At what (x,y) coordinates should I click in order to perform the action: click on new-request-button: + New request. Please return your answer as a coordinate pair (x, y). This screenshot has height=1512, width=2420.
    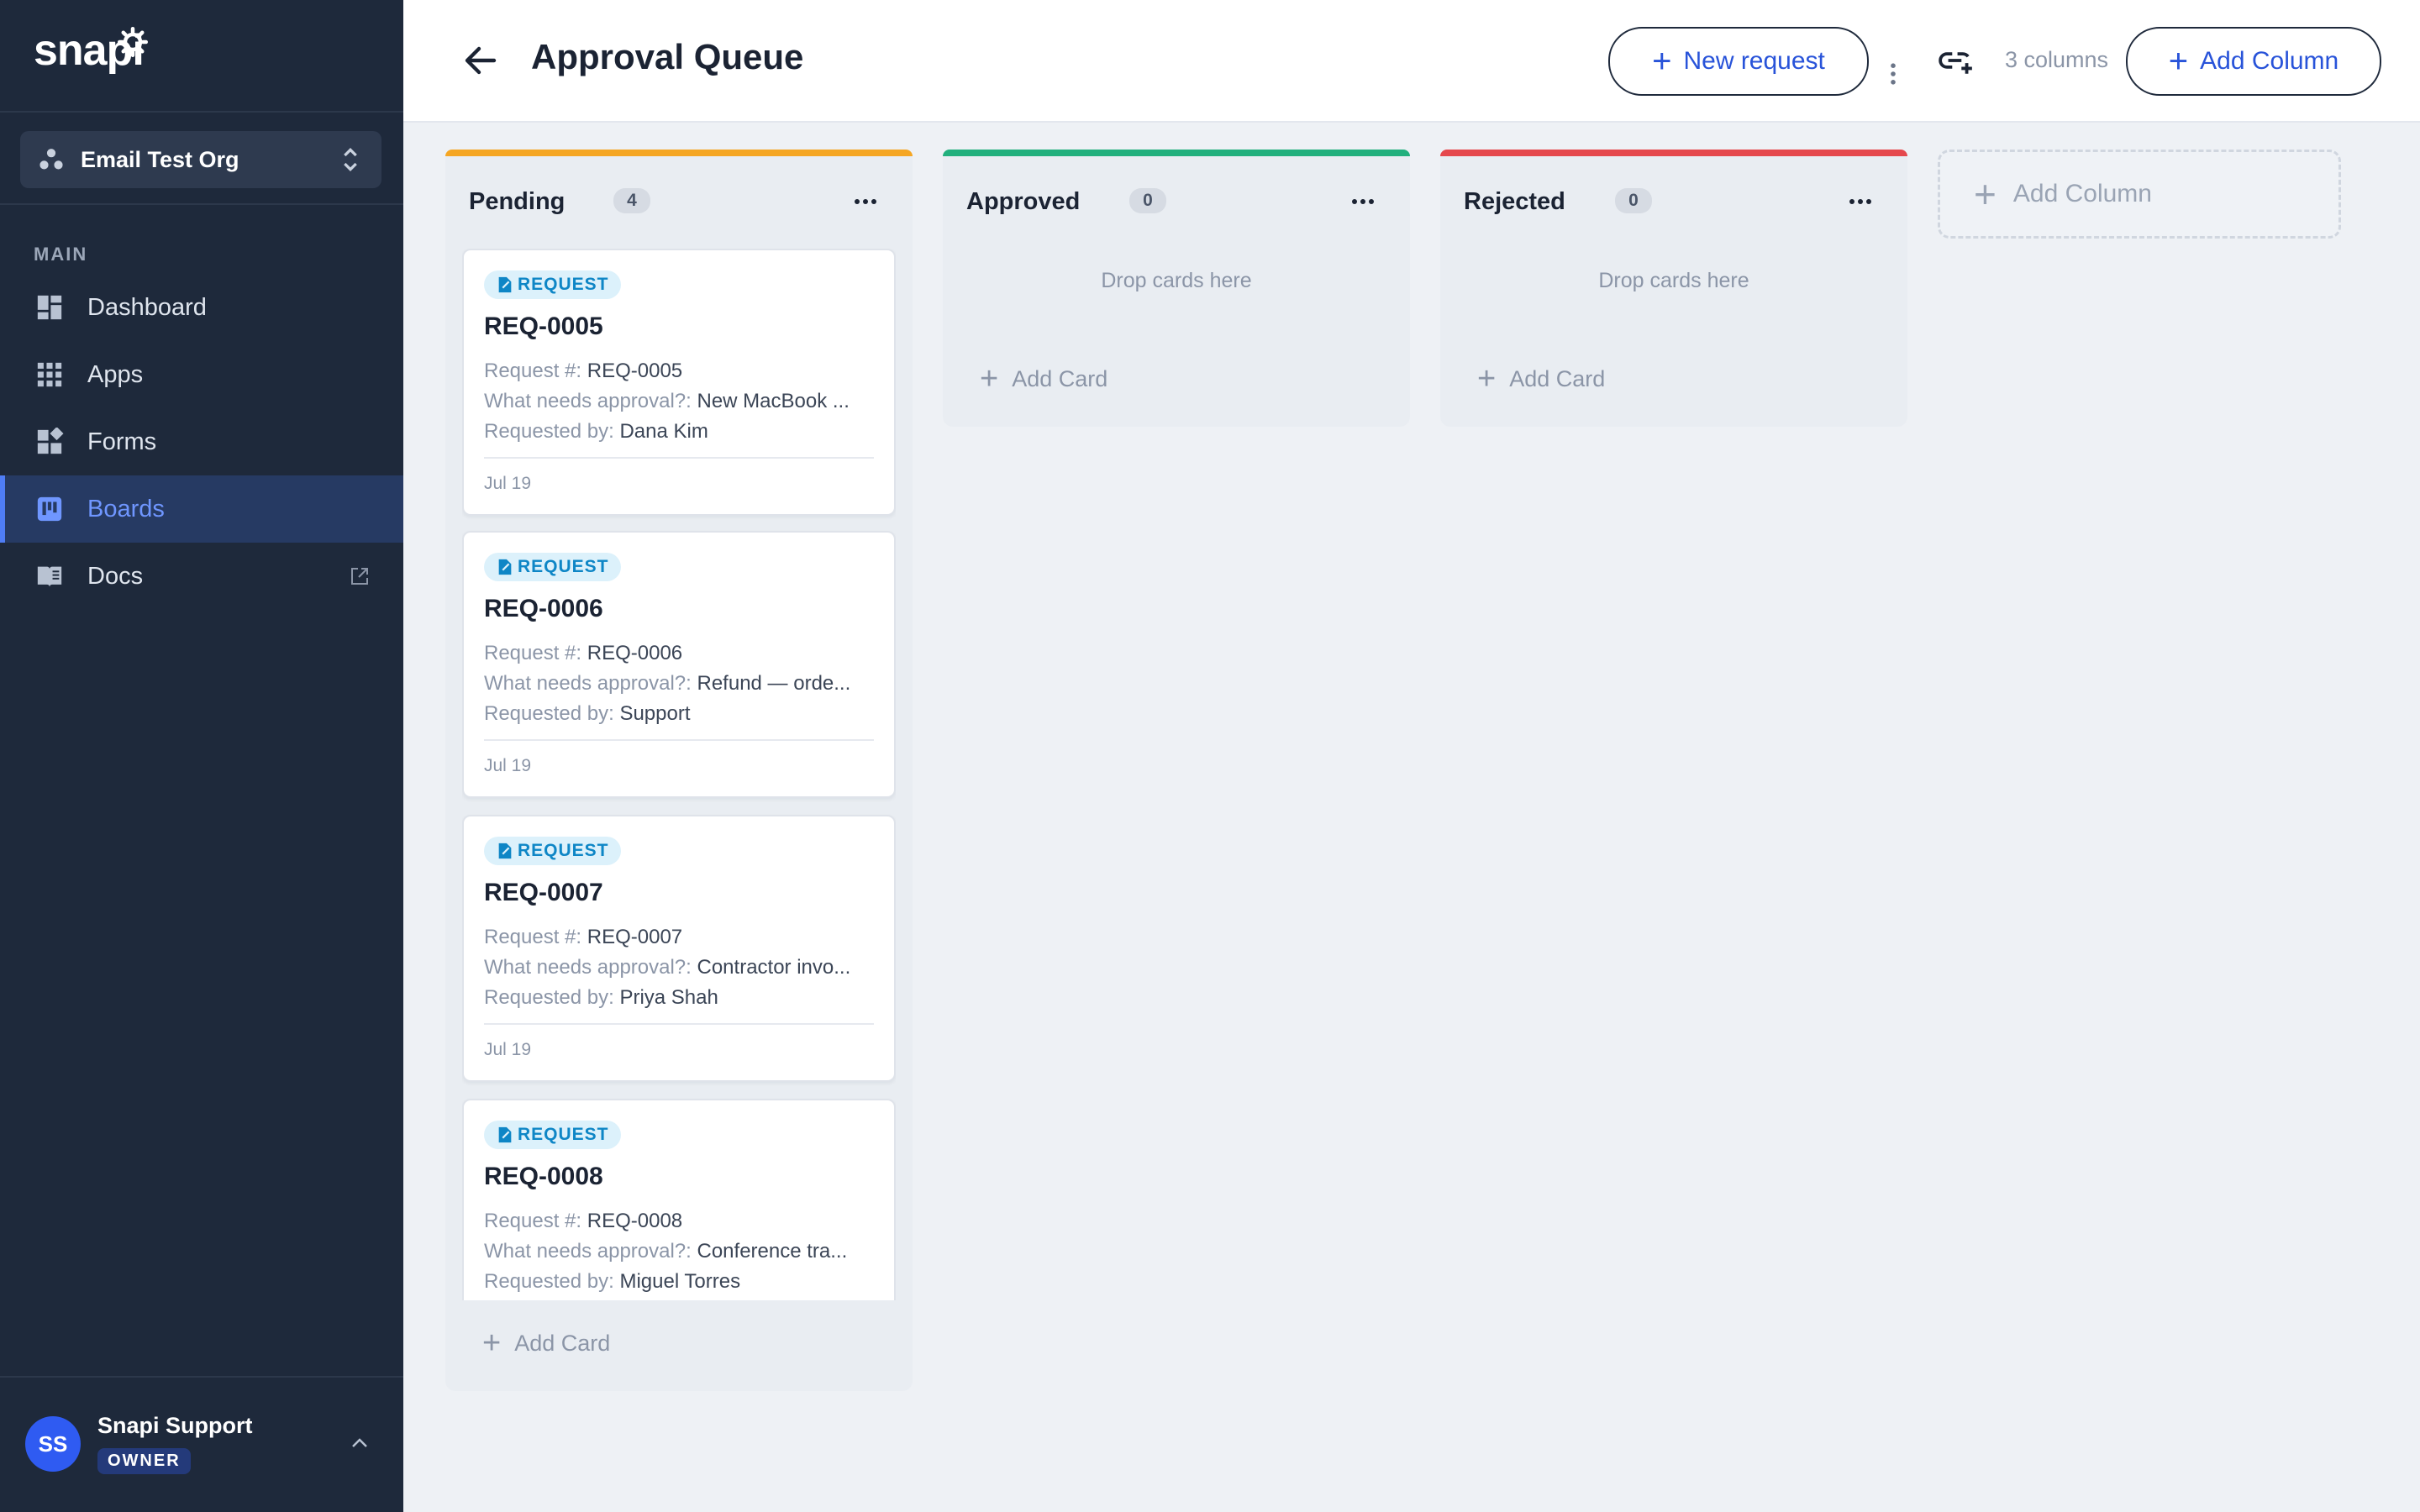
    Looking at the image, I should click on (1739, 61).